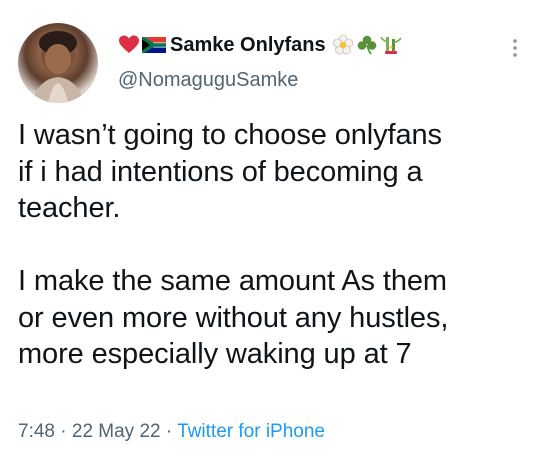 This screenshot has width=540, height=464. What do you see at coordinates (515, 48) in the screenshot?
I see `more-options-icon` at bounding box center [515, 48].